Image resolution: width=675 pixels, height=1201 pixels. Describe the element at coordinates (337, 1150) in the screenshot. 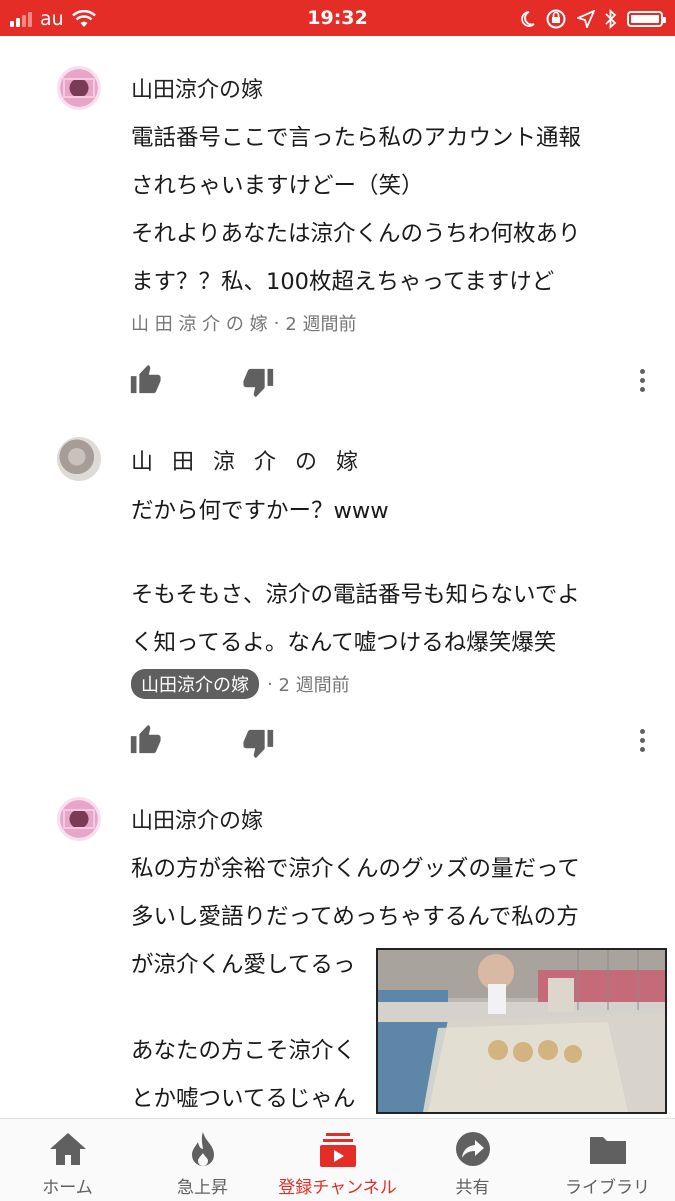

I see `subscriptions-icon` at that location.